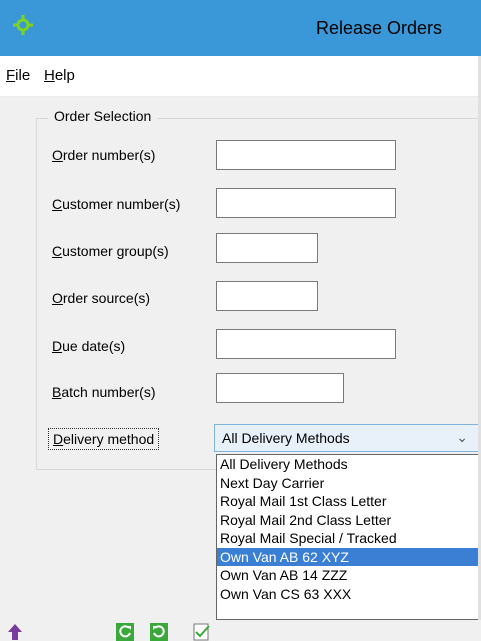  I want to click on batch-number-input, so click(280, 388).